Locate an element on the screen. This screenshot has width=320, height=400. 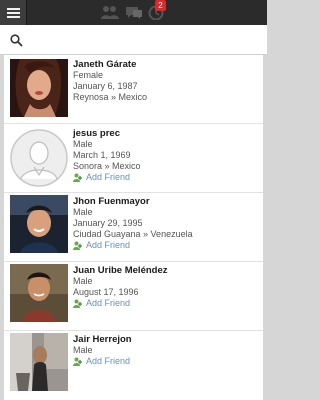
person-name: Jair Herrejon is located at coordinates (102, 339).